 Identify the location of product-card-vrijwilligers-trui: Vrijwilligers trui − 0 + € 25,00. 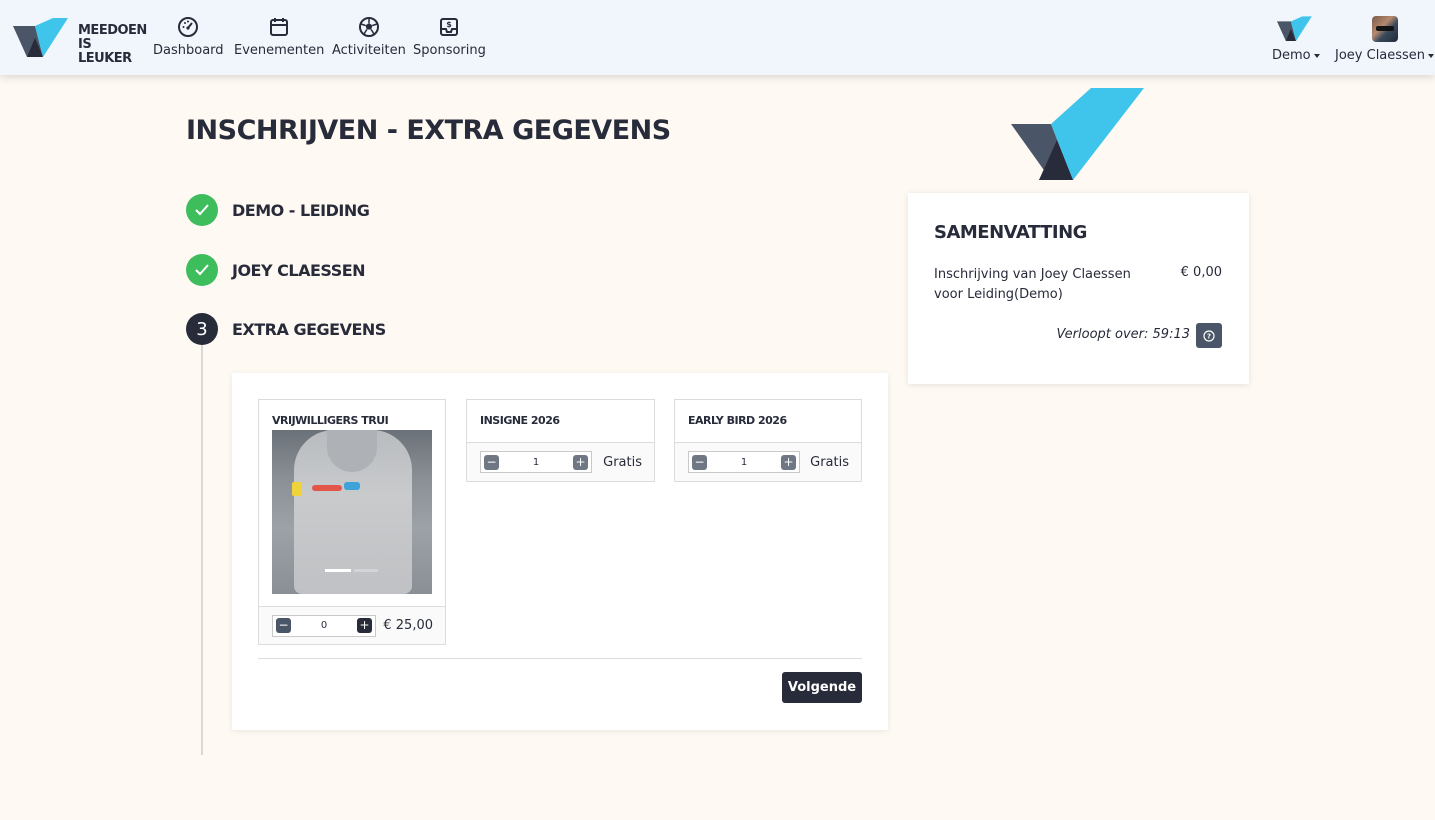
(352, 522).